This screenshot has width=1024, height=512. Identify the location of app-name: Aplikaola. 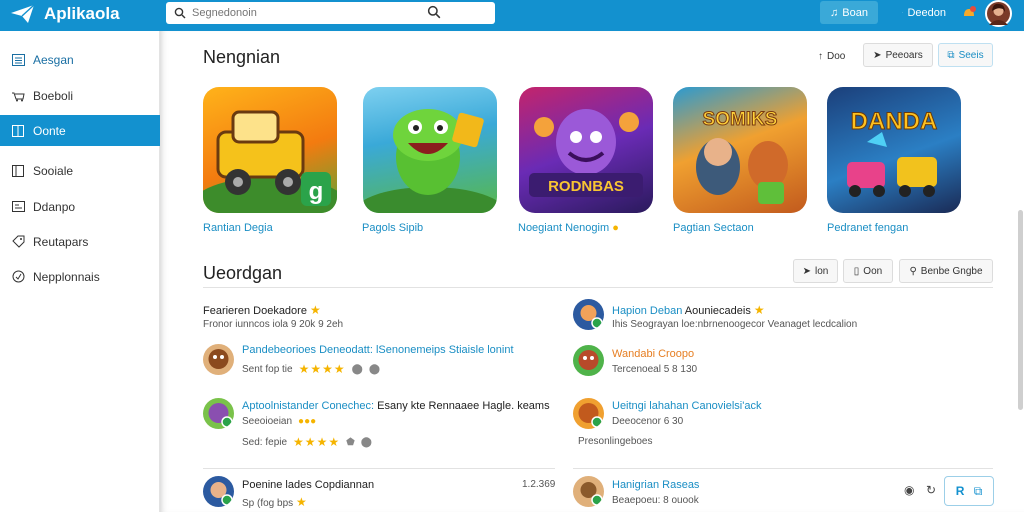
(82, 13).